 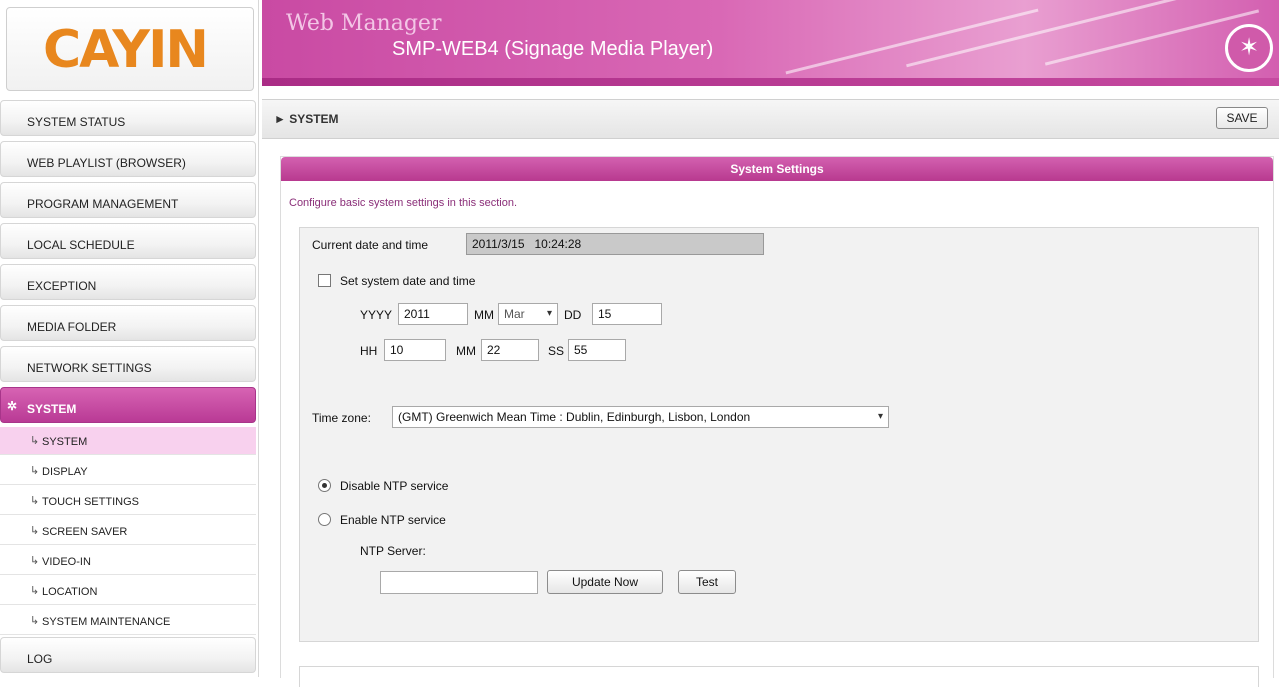 What do you see at coordinates (364, 23) in the screenshot?
I see `app-title: Web Manager` at bounding box center [364, 23].